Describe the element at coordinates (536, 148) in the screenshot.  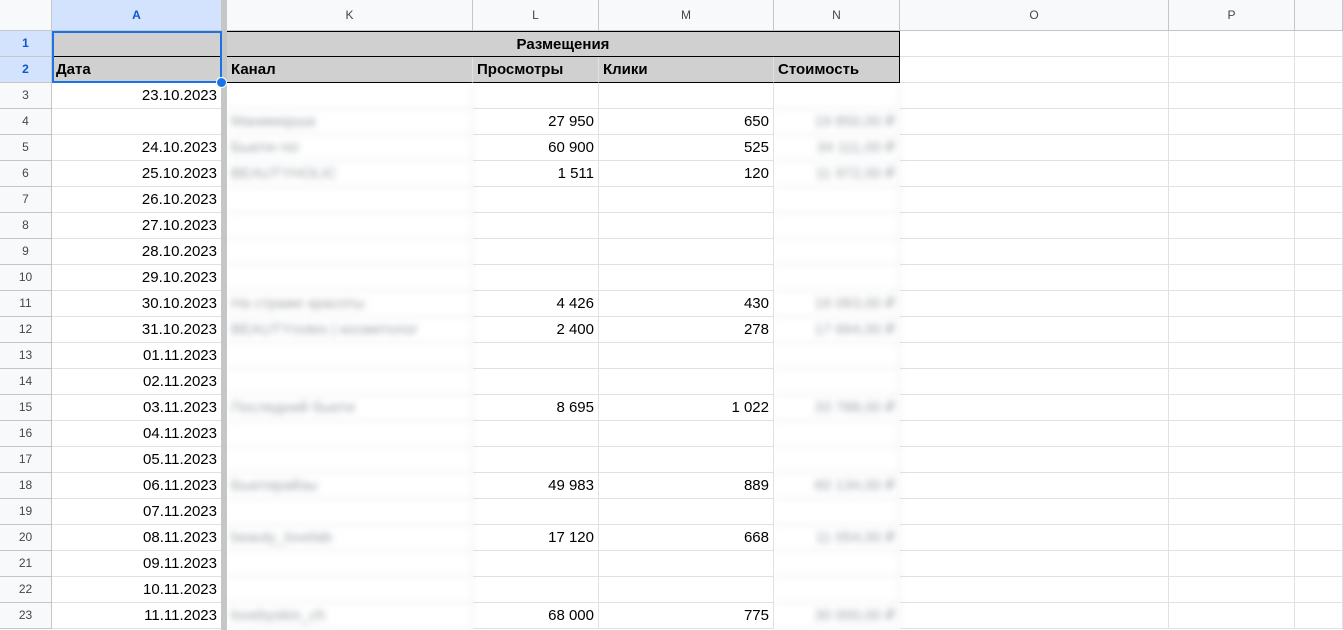
I see `views-cell: 60 900` at that location.